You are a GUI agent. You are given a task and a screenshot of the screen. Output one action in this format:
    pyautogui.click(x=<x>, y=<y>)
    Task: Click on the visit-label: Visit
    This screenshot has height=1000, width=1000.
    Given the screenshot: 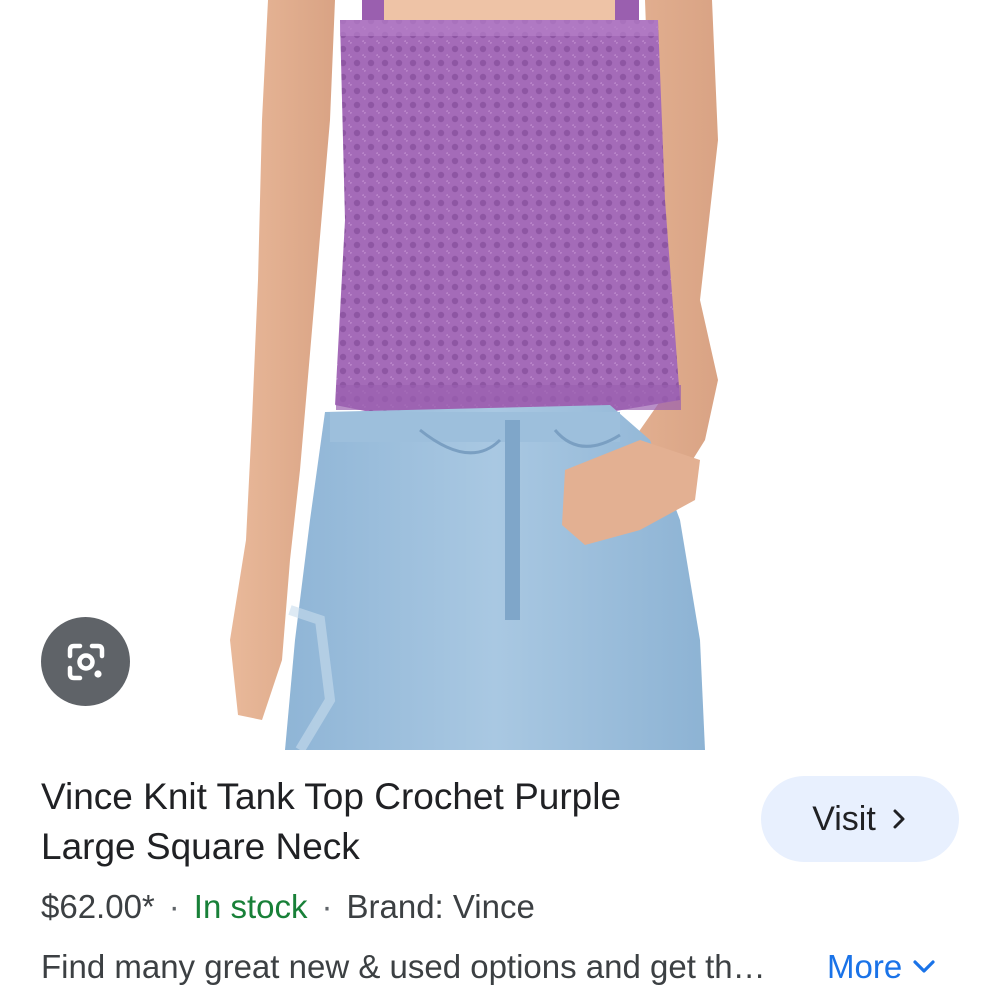 What is the action you would take?
    pyautogui.click(x=844, y=818)
    